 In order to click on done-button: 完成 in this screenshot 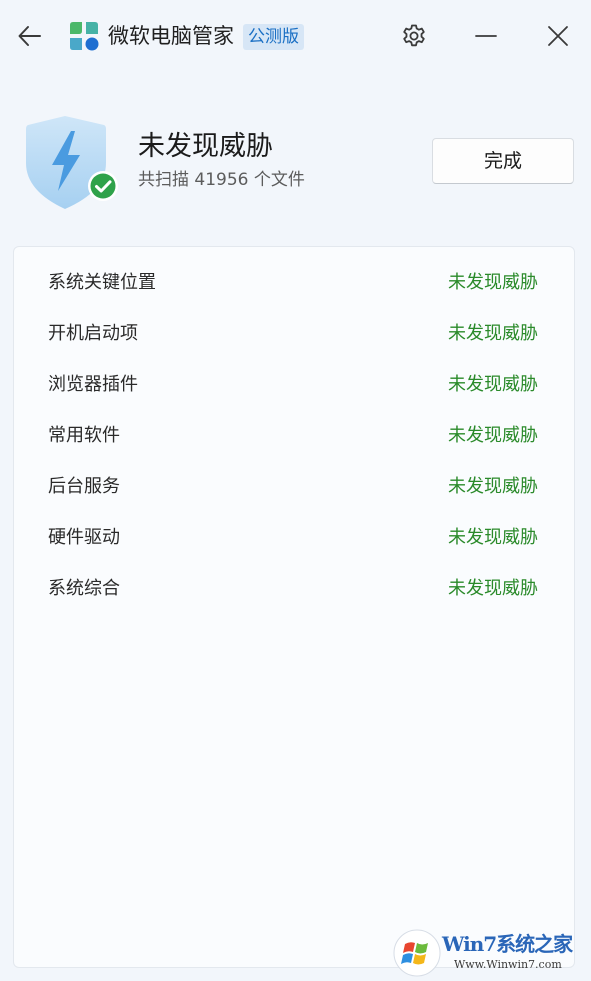, I will do `click(503, 161)`.